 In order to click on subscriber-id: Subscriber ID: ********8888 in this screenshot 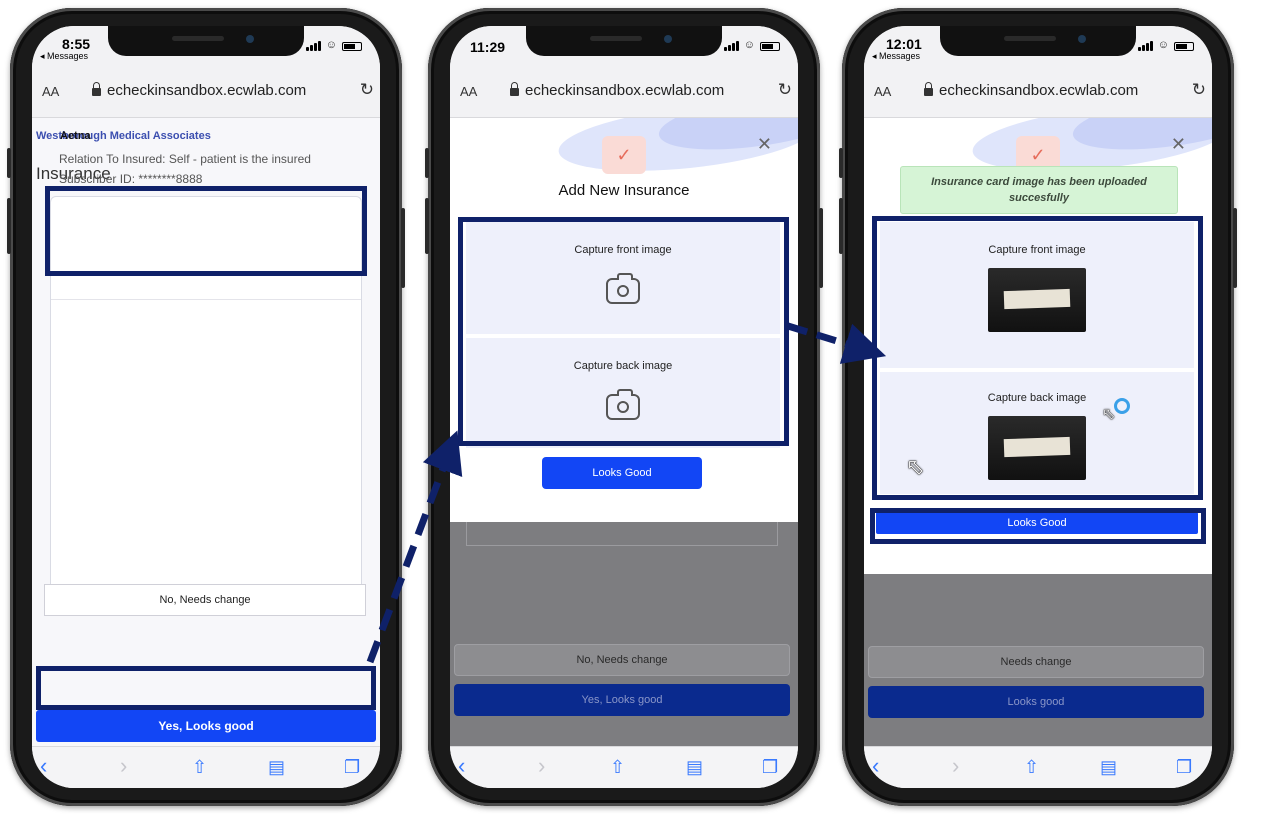, I will do `click(131, 179)`.